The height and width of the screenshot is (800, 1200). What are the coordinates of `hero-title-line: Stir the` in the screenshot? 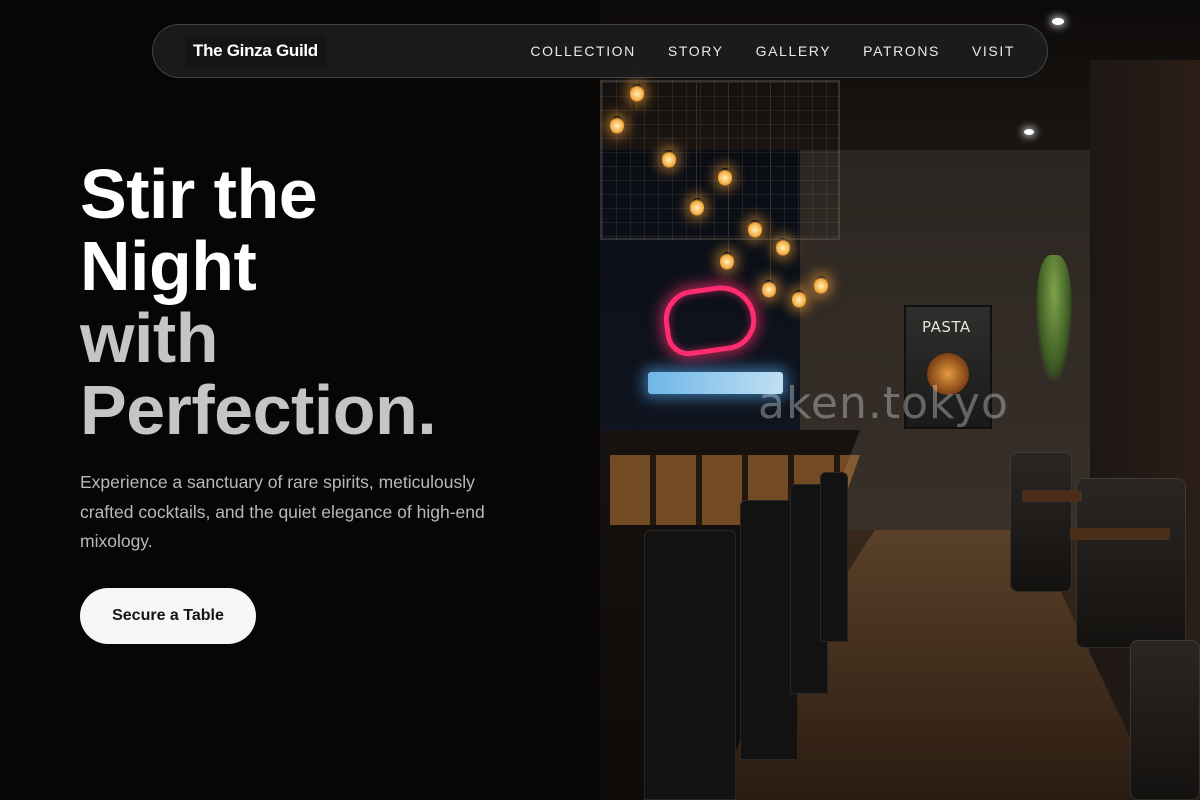 It's located at (199, 194).